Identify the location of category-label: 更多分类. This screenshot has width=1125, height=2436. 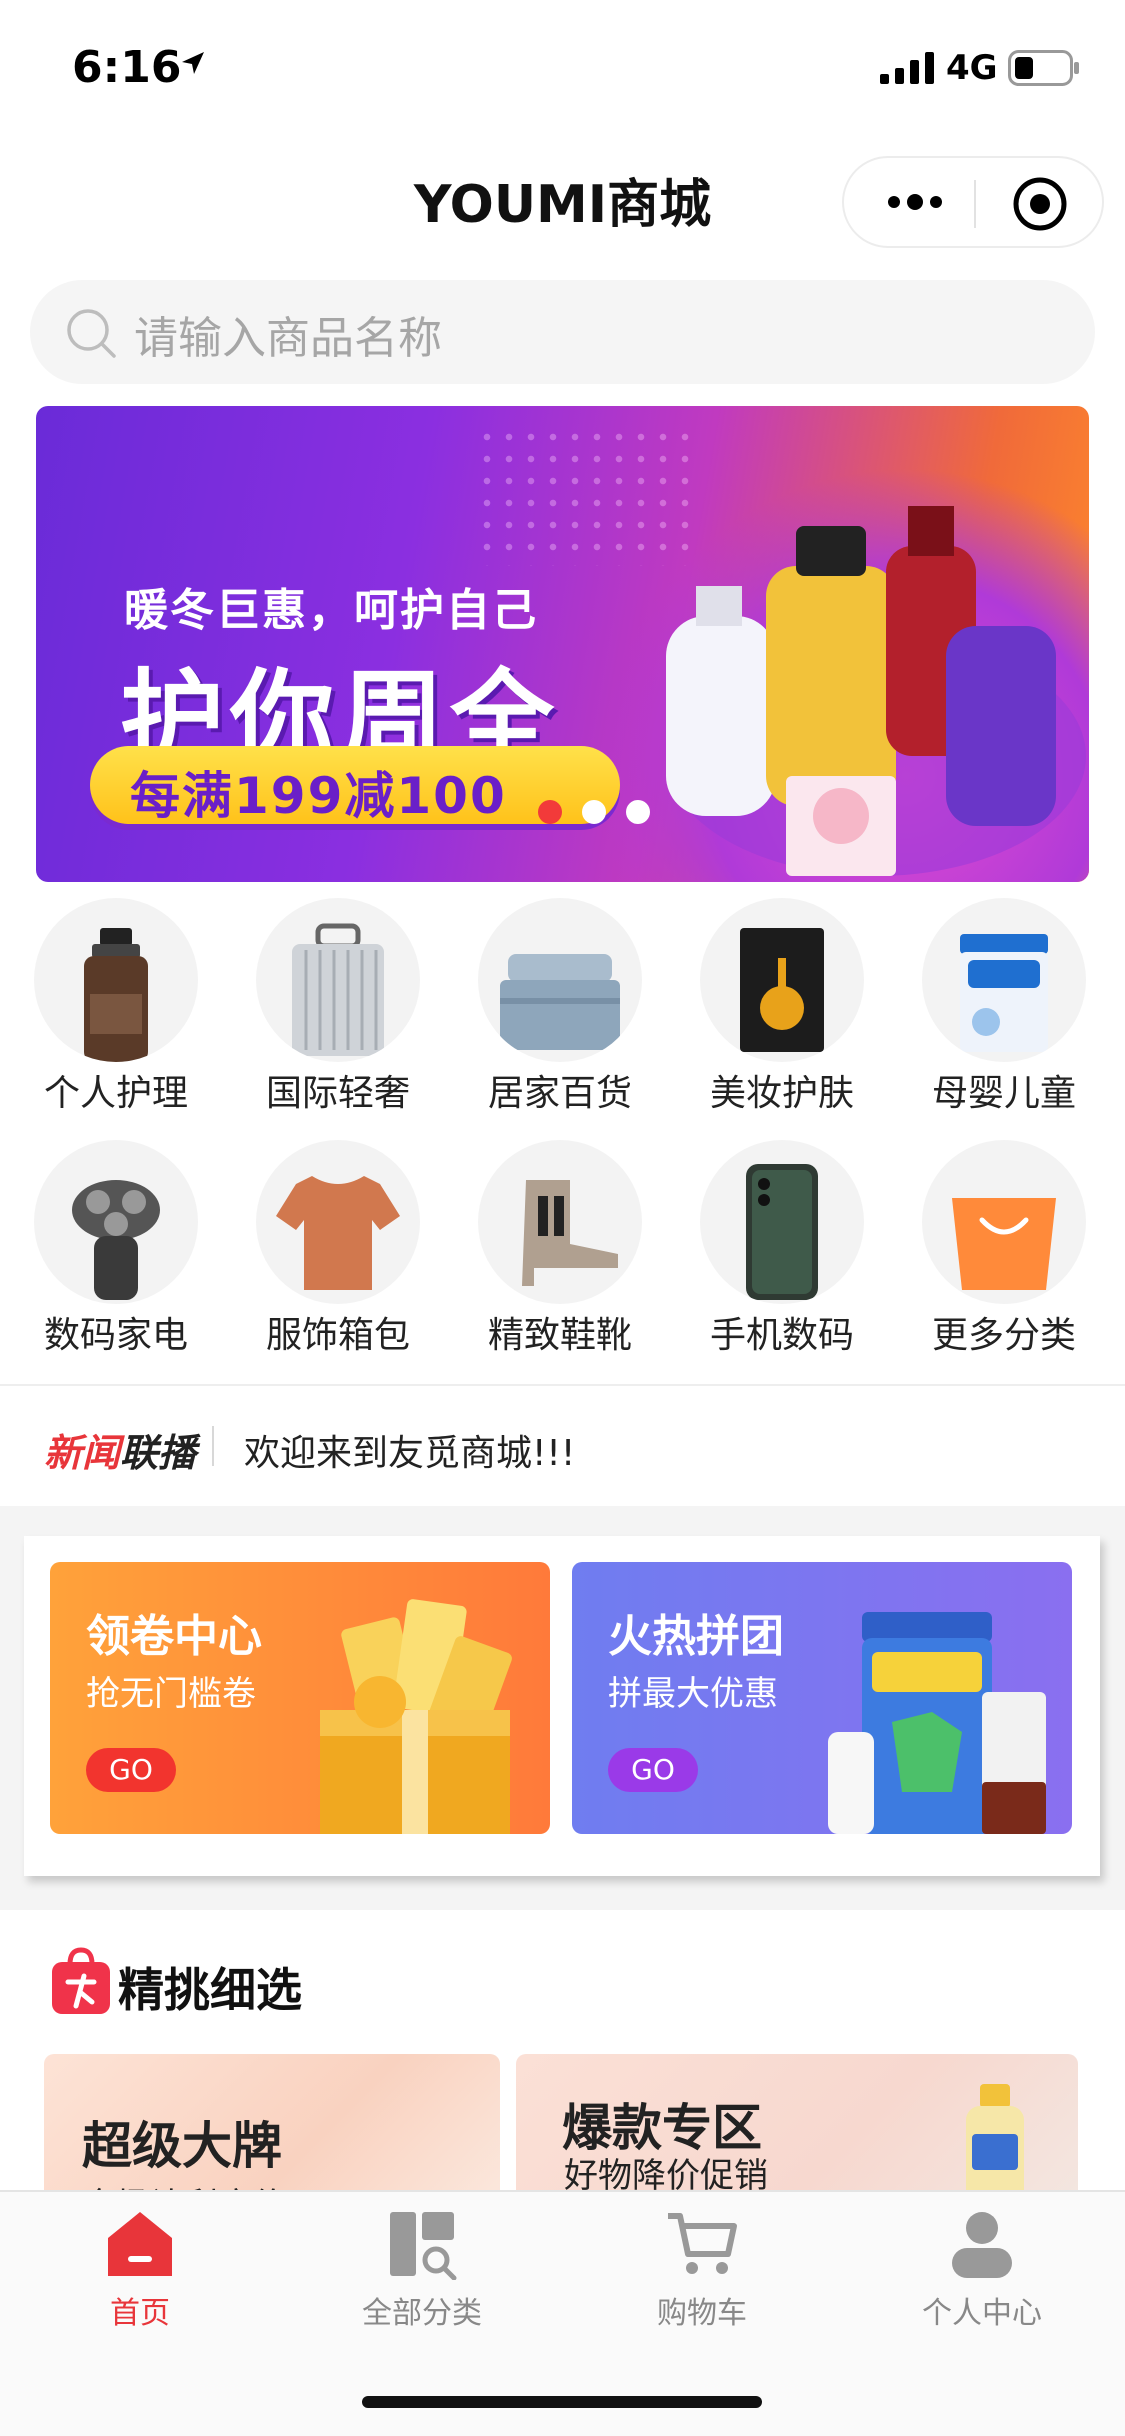
(1003, 1335).